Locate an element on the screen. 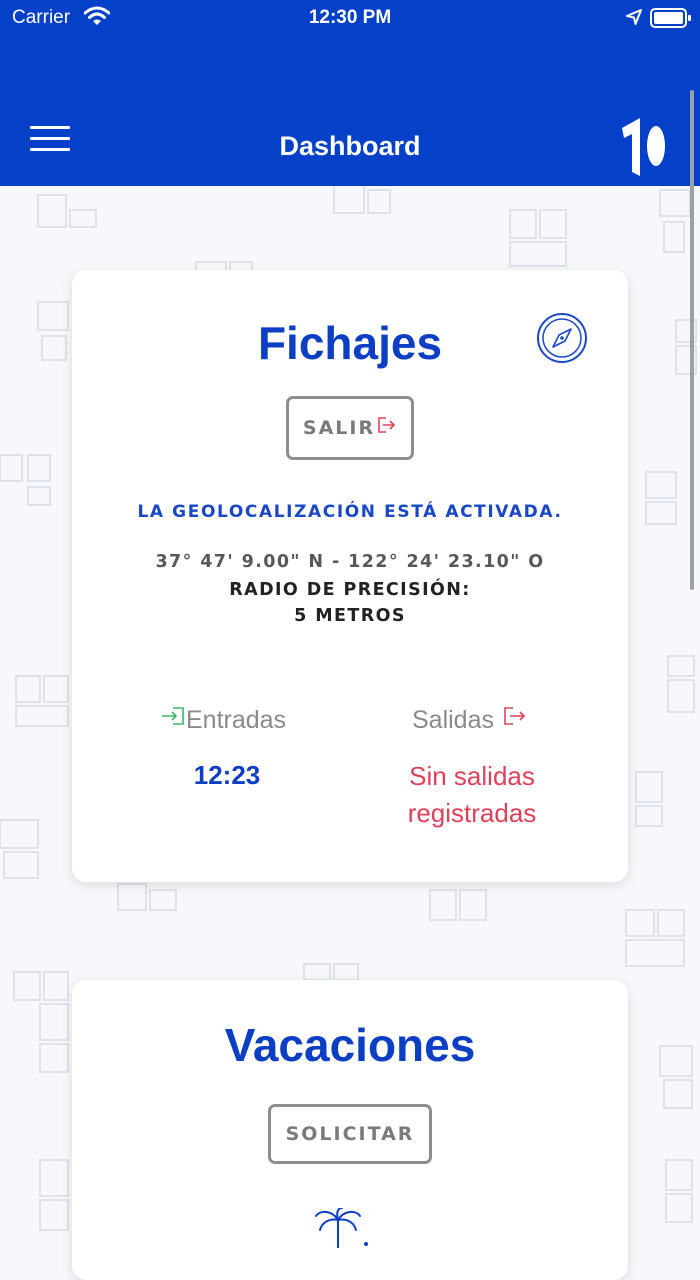 The height and width of the screenshot is (1280, 700). salidas-value-line1: Sin salidas is located at coordinates (472, 776).